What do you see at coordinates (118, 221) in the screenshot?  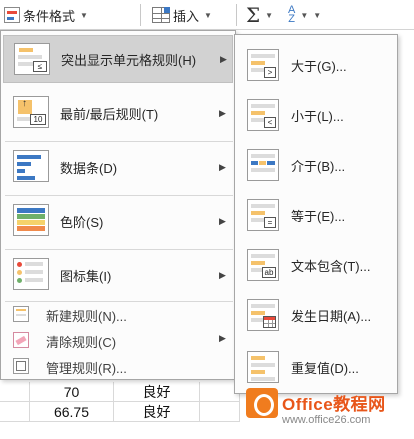 I see `menu-item-color-scales: 色阶(S) ▶` at bounding box center [118, 221].